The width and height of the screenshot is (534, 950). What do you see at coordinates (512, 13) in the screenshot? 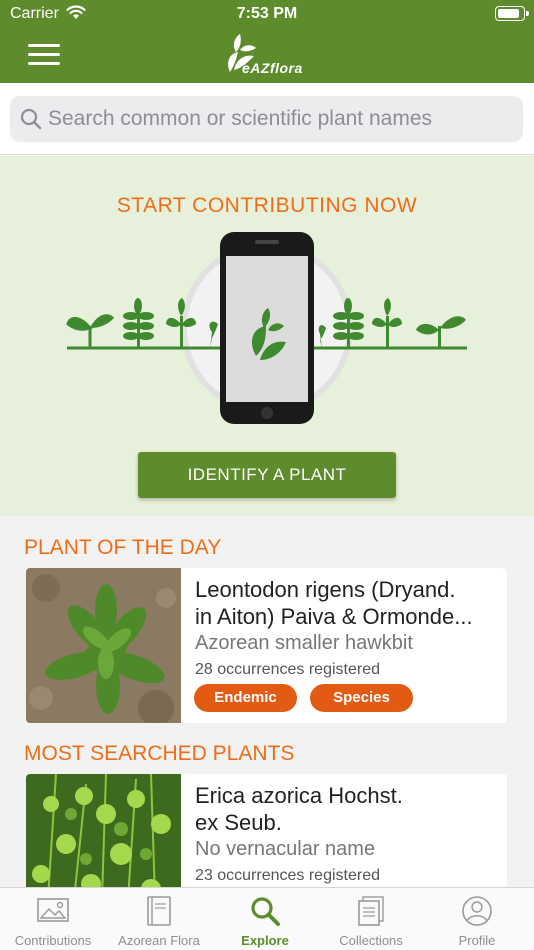
I see `battery-icon` at bounding box center [512, 13].